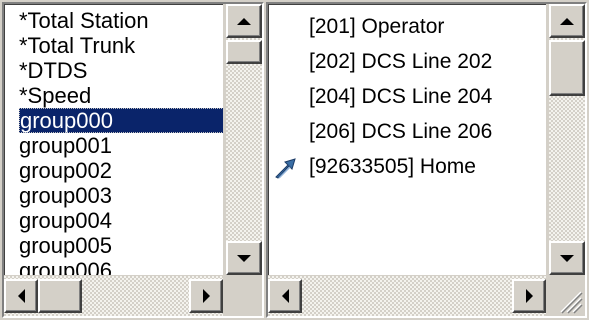  I want to click on list-item: group003, so click(65, 195).